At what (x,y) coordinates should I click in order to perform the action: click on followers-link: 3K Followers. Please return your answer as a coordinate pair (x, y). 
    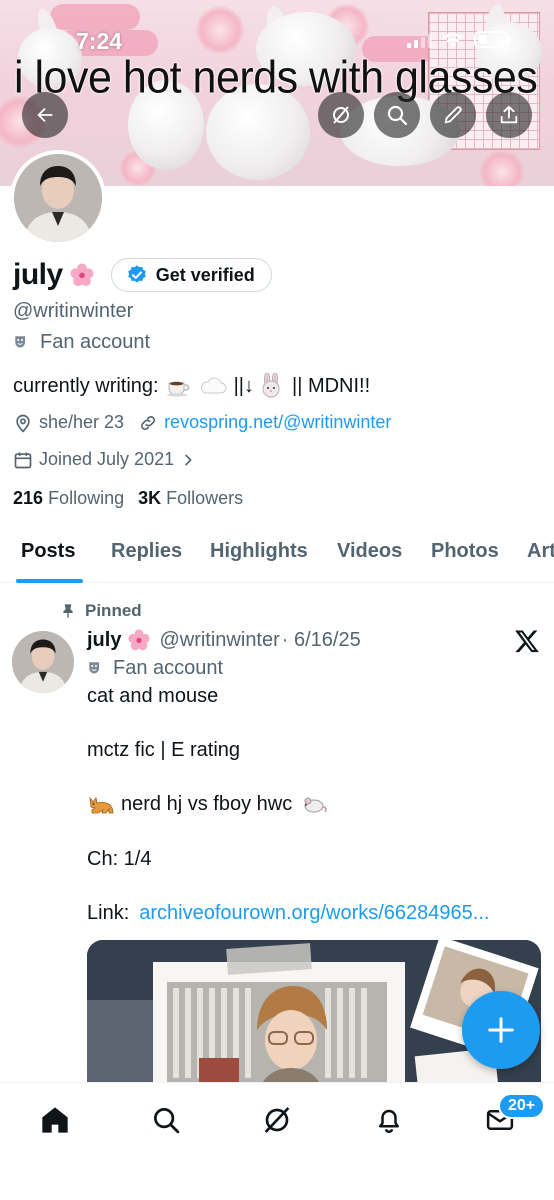
    Looking at the image, I should click on (190, 498).